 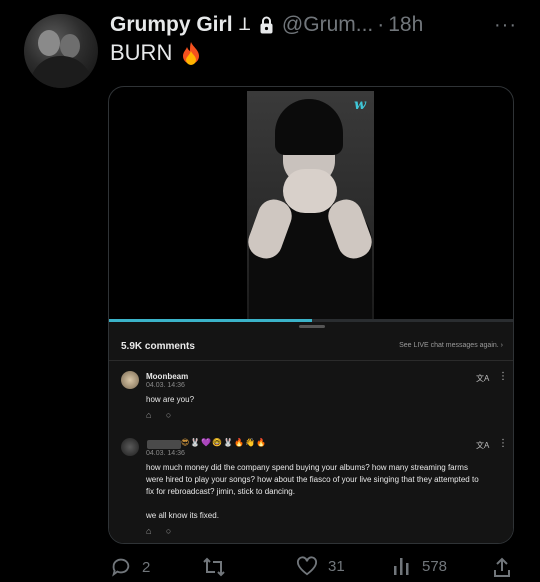 I want to click on share-icon, so click(x=502, y=567).